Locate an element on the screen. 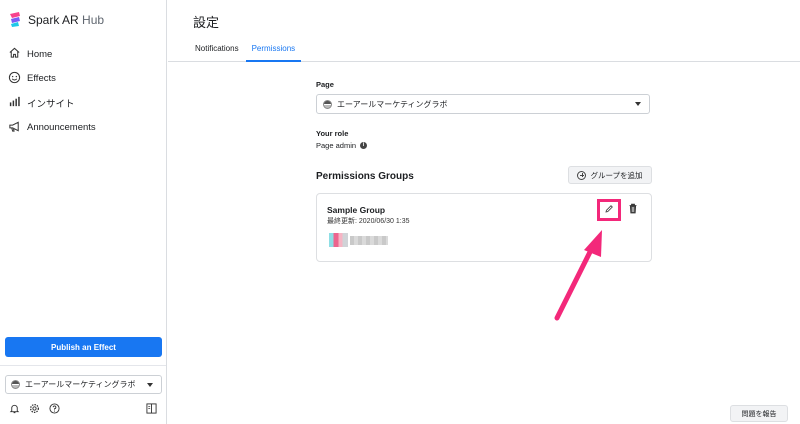  sidebar-item-announcements: Announcements is located at coordinates (83, 128).